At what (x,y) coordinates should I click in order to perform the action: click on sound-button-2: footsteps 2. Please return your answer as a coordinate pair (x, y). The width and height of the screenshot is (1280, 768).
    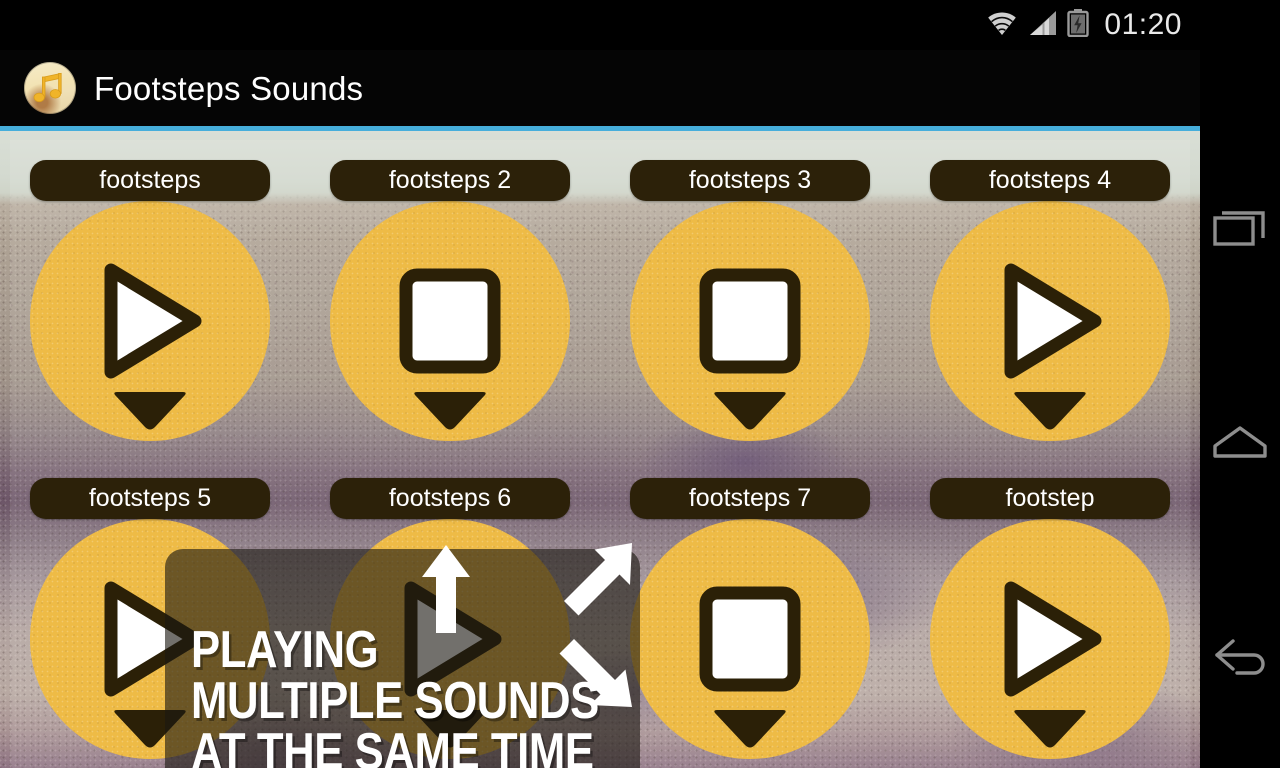
    Looking at the image, I should click on (450, 300).